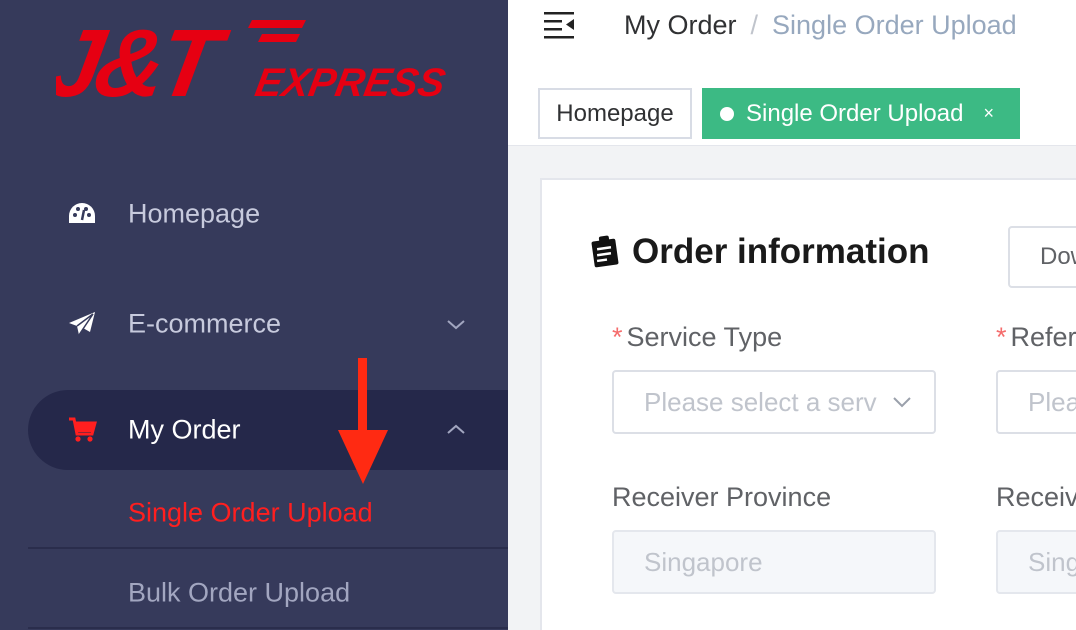 This screenshot has height=630, width=1076. Describe the element at coordinates (82, 214) in the screenshot. I see `dashboard-icon` at that location.